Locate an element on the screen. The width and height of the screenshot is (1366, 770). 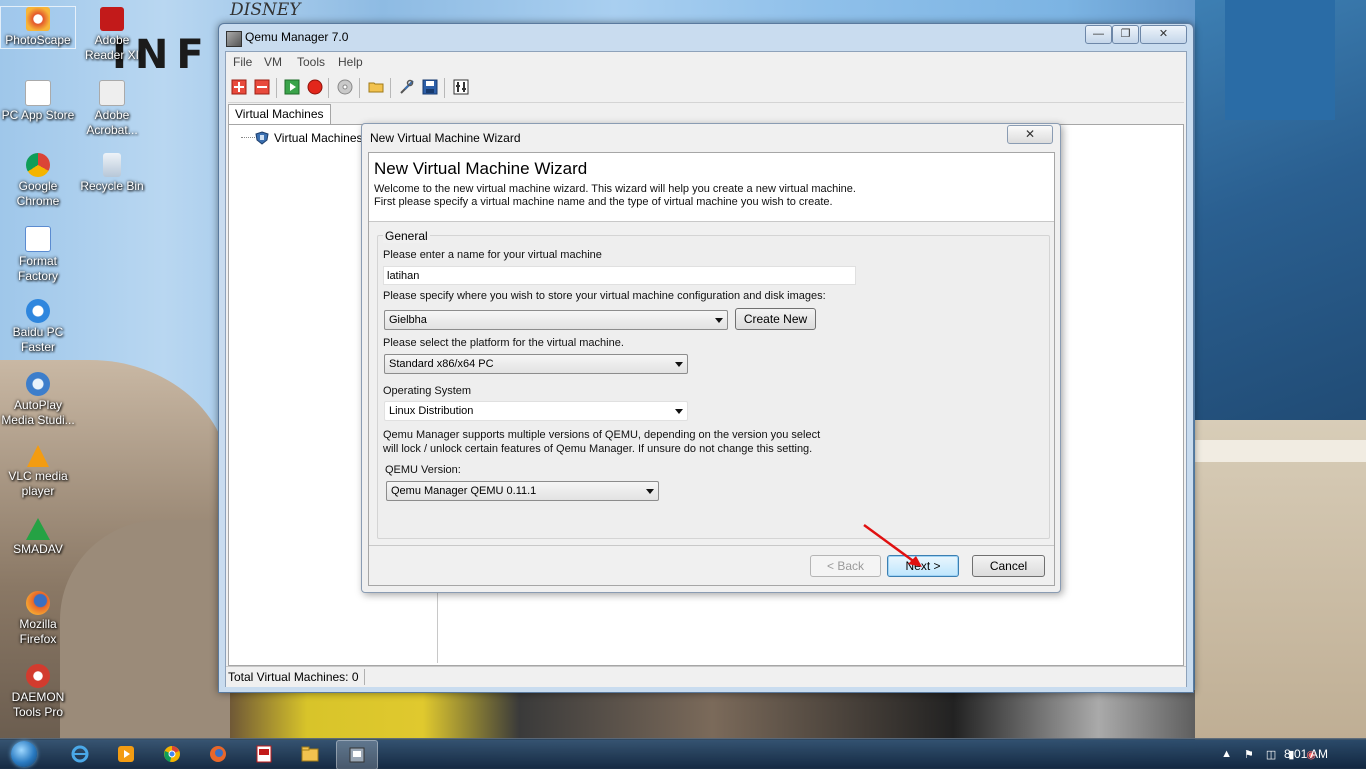
desktop-icon-smadav: SMADAV is located at coordinates (38, 537).